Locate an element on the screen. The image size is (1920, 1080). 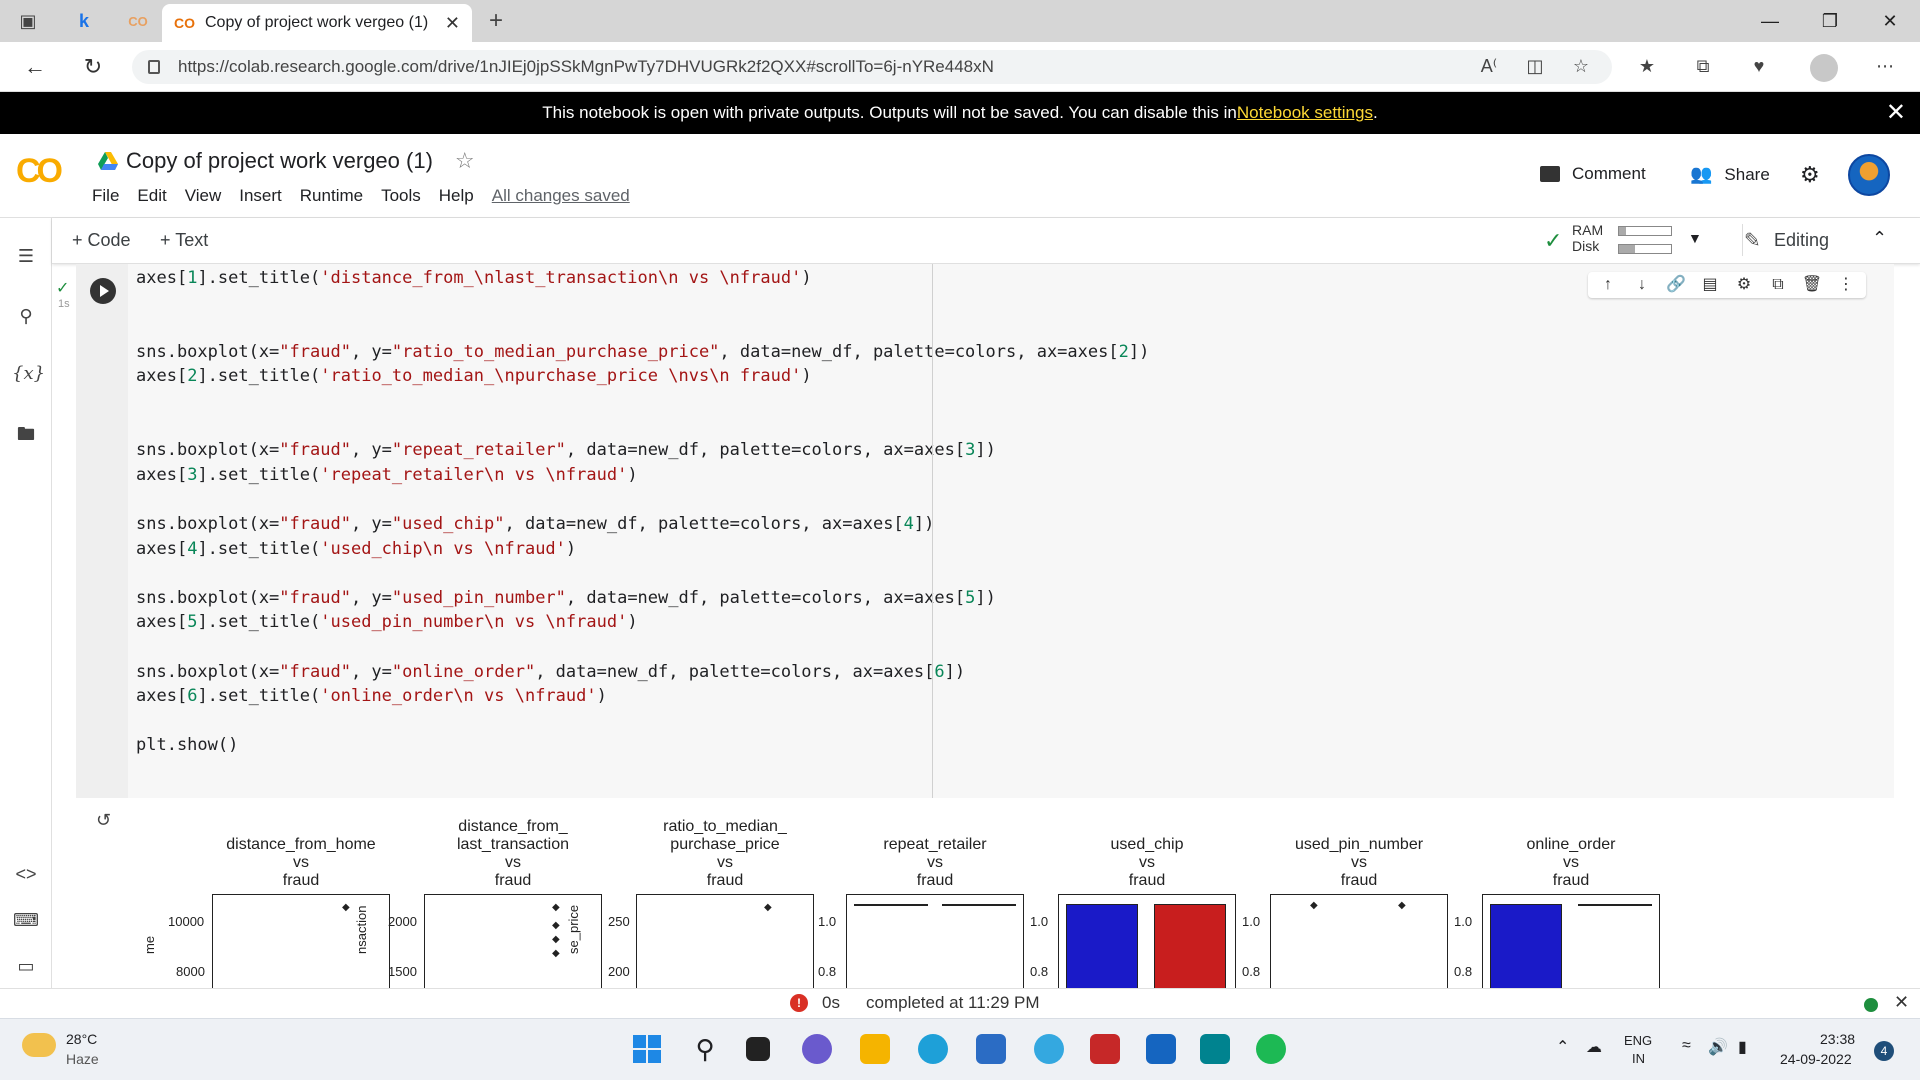
add-favorite-icon: ☆ is located at coordinates (1581, 68).